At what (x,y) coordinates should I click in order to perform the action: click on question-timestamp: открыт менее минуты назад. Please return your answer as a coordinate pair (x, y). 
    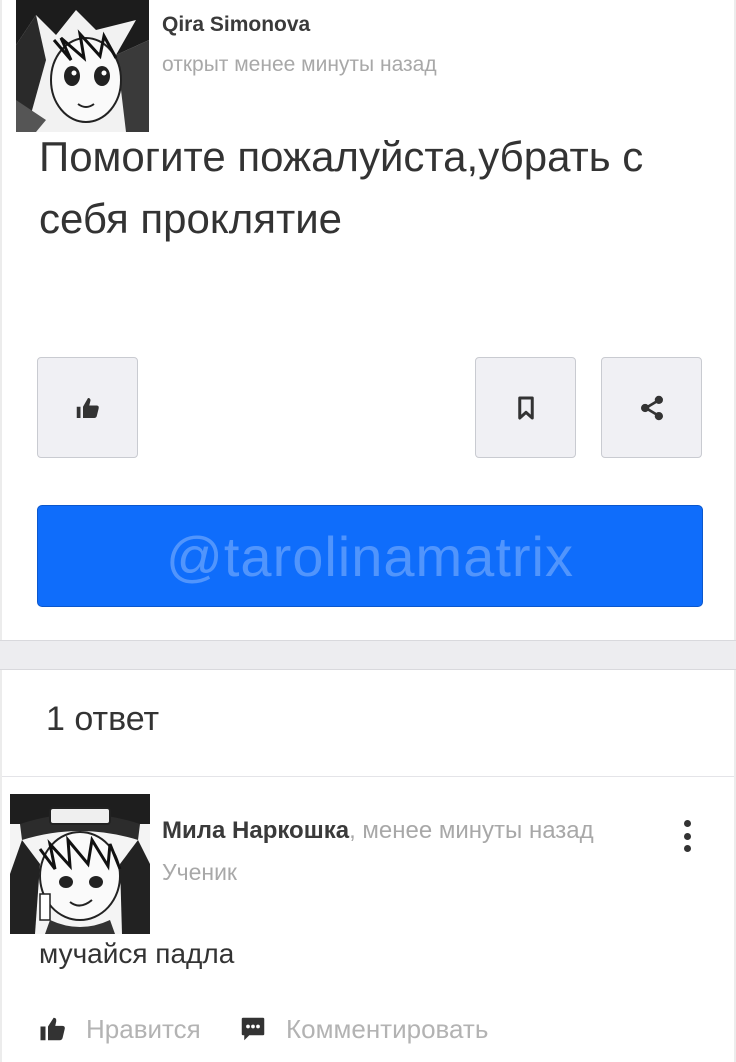
    Looking at the image, I should click on (299, 64).